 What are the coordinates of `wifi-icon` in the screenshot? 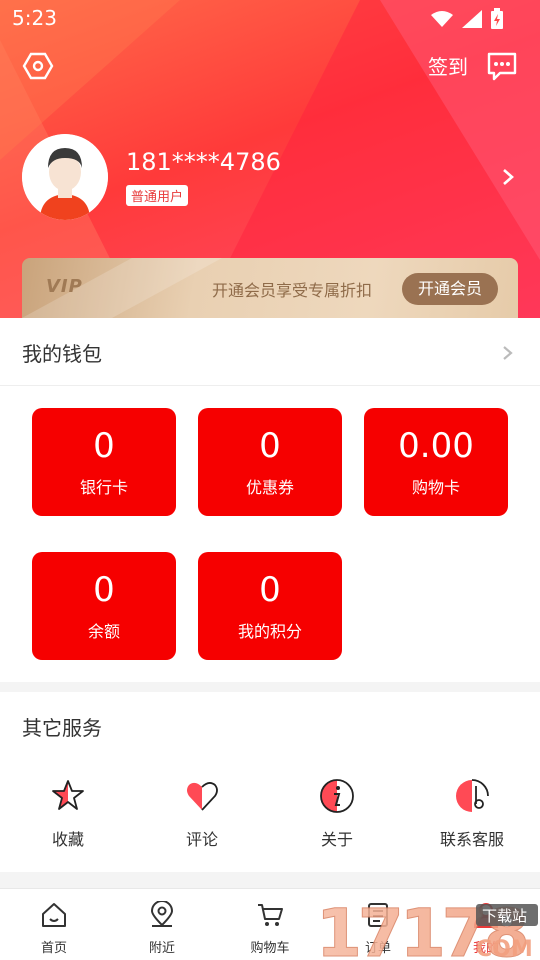 It's located at (442, 19).